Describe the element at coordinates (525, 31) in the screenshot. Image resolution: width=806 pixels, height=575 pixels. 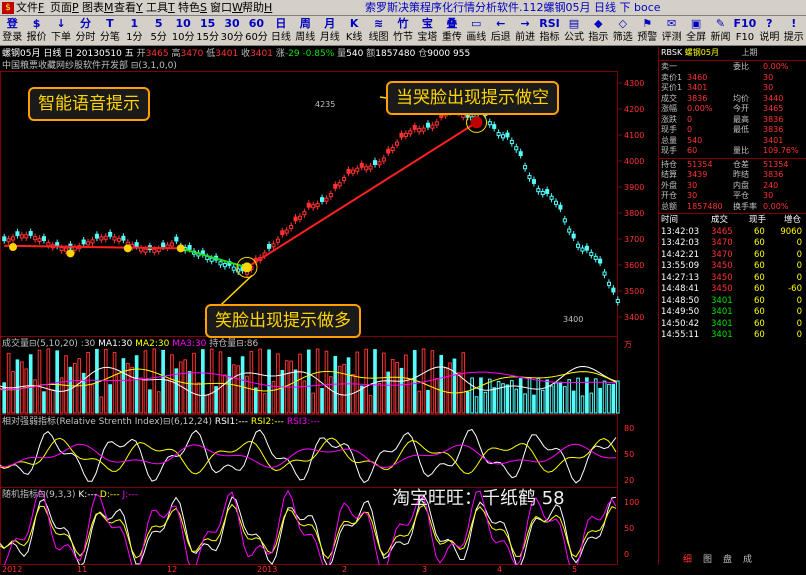
I see `toolbar-button-21: → 前进` at that location.